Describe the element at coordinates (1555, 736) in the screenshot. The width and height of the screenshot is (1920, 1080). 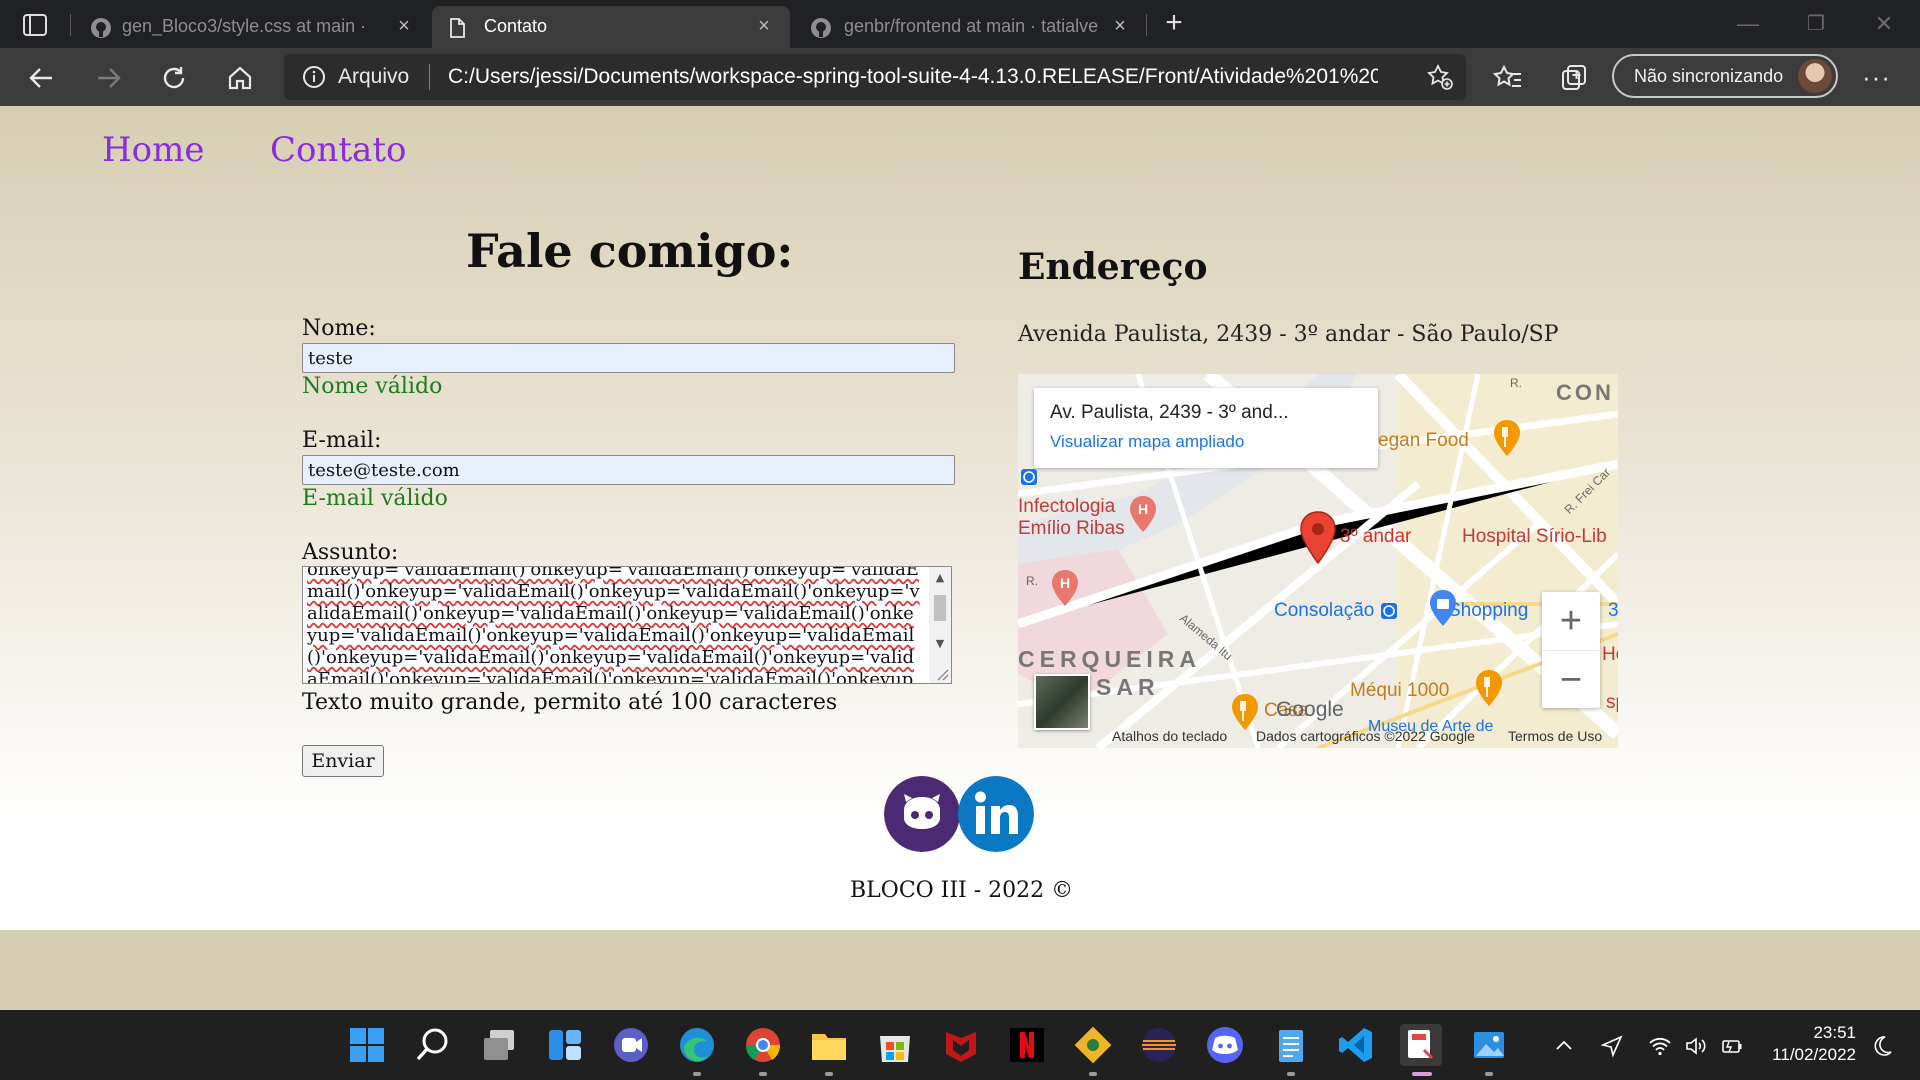
I see `terms-of-use-link: Termos de Uso` at that location.